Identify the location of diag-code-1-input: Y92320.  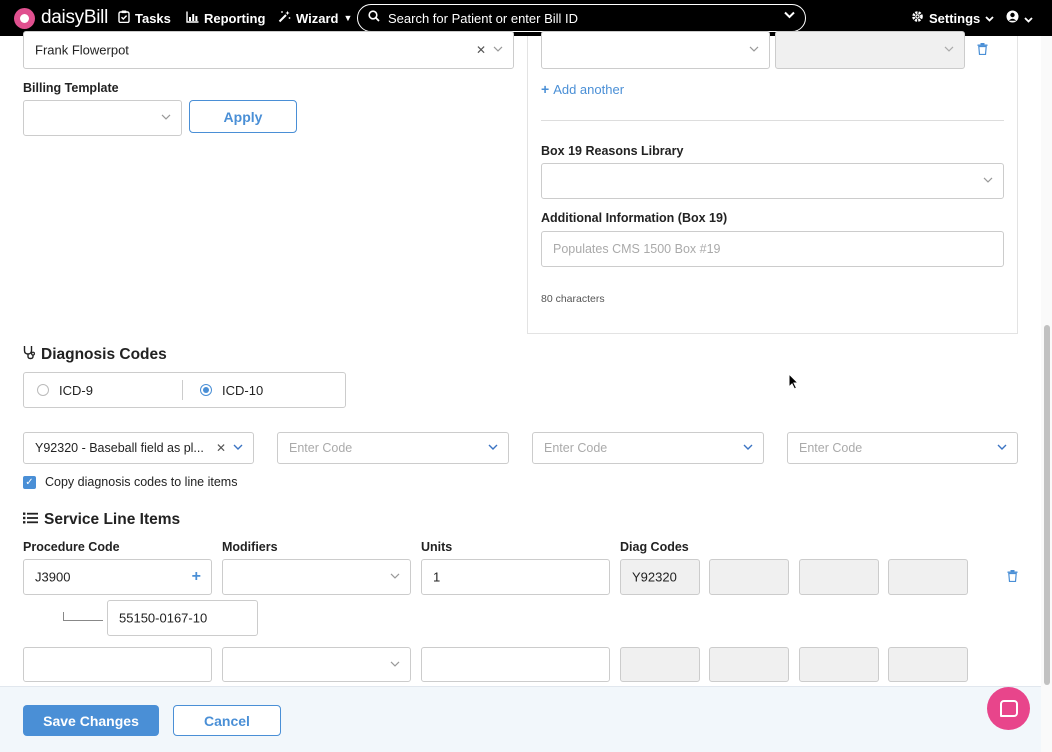
(660, 577).